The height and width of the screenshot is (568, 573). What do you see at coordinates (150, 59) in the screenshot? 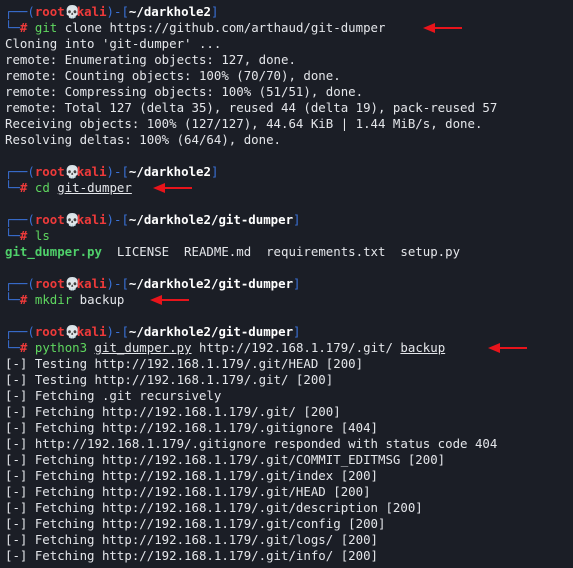
I see `output-line: remote: Enumerating objects: 127, done.` at bounding box center [150, 59].